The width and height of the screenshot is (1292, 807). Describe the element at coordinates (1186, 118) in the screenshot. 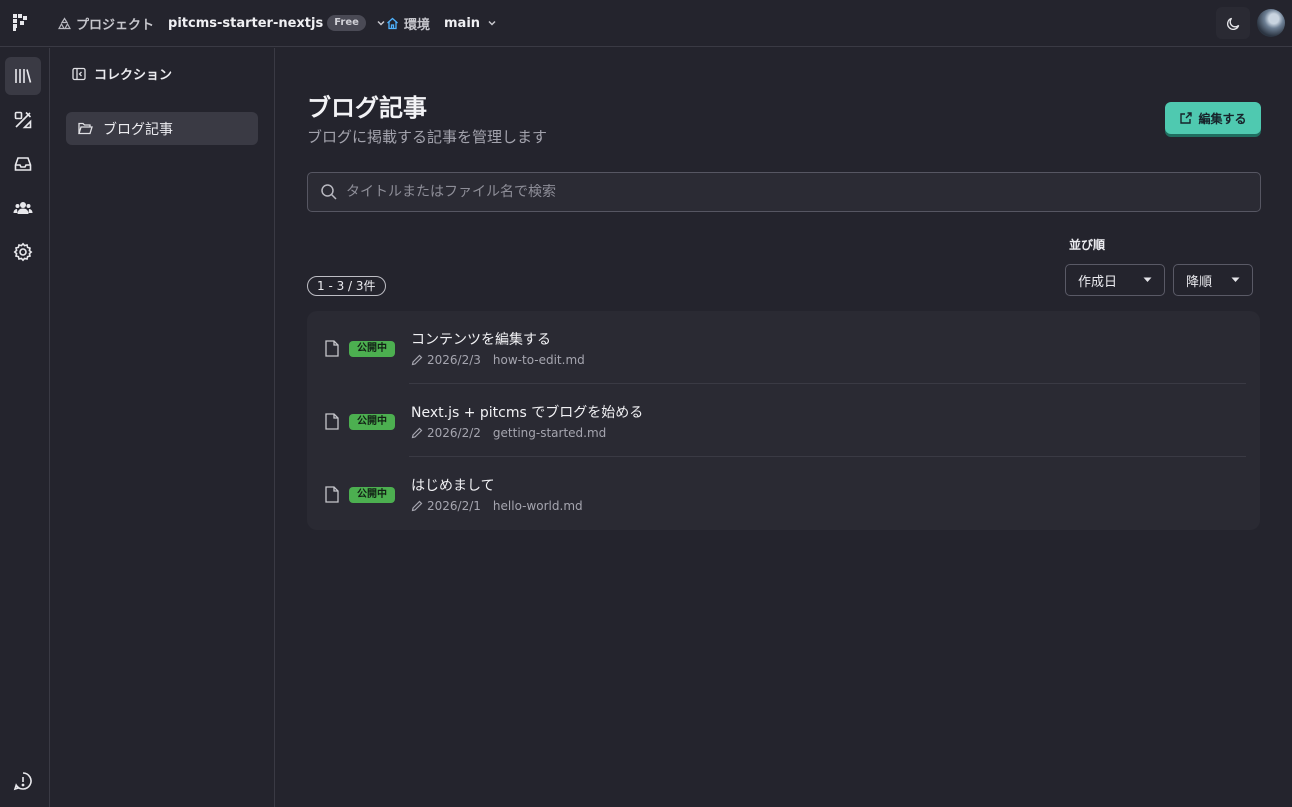

I see `edit-external-icon` at that location.